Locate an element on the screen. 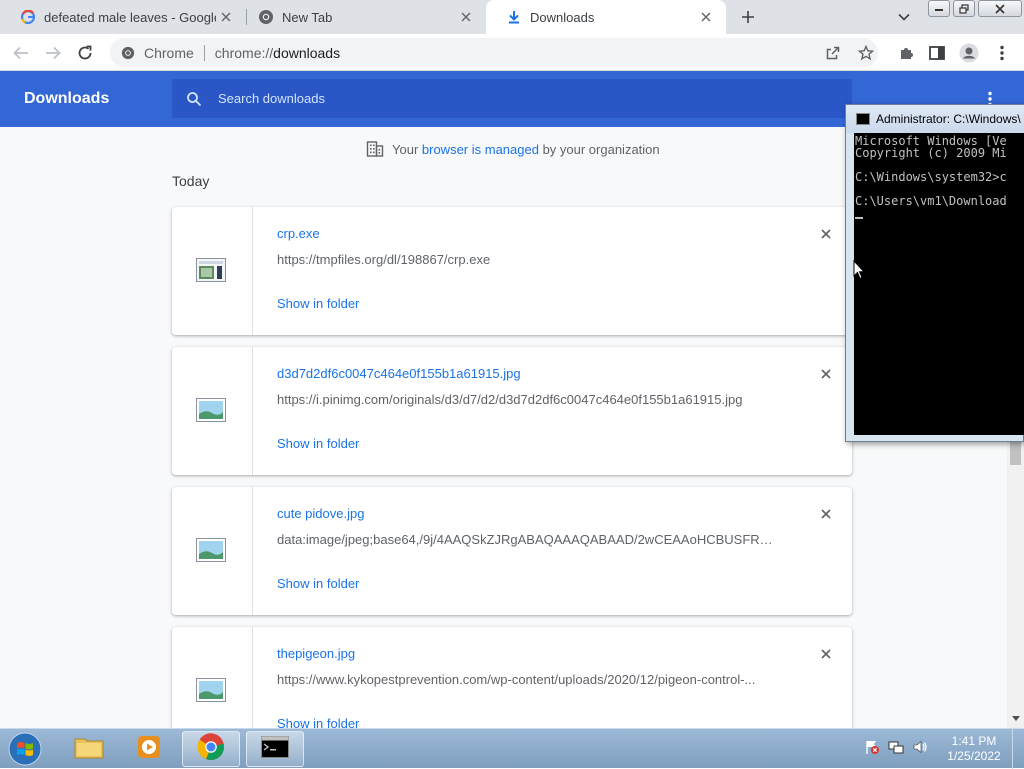 The height and width of the screenshot is (769, 1024). tab-search-chevron-icon is located at coordinates (904, 17).